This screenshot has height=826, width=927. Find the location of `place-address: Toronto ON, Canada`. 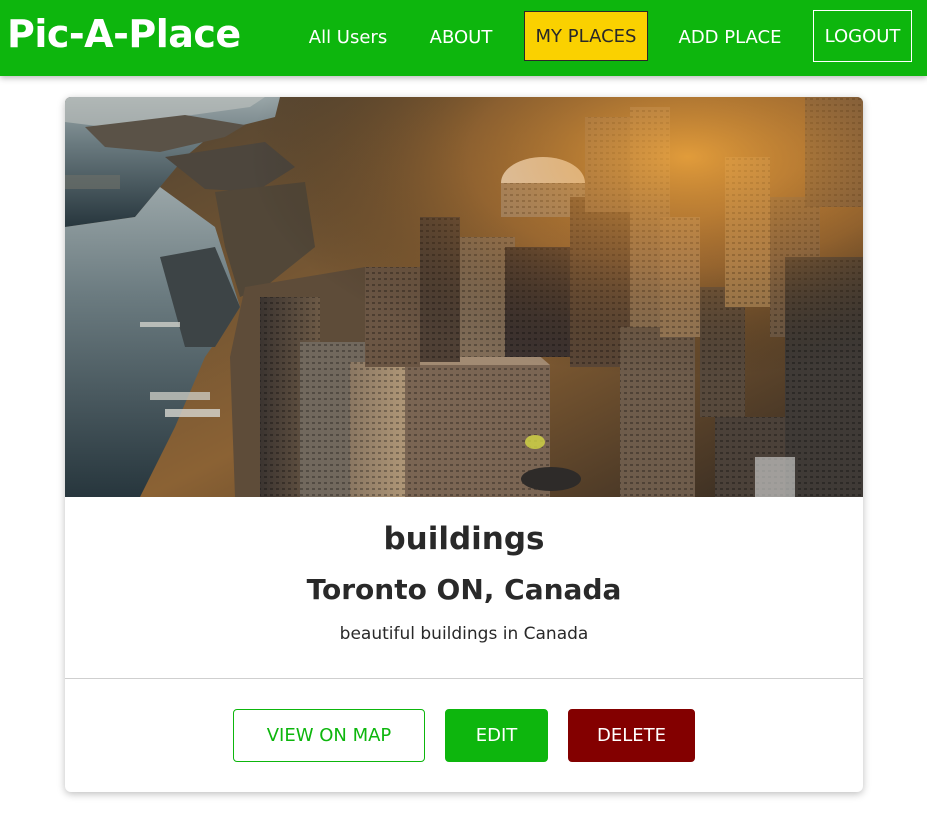

place-address: Toronto ON, Canada is located at coordinates (464, 589).